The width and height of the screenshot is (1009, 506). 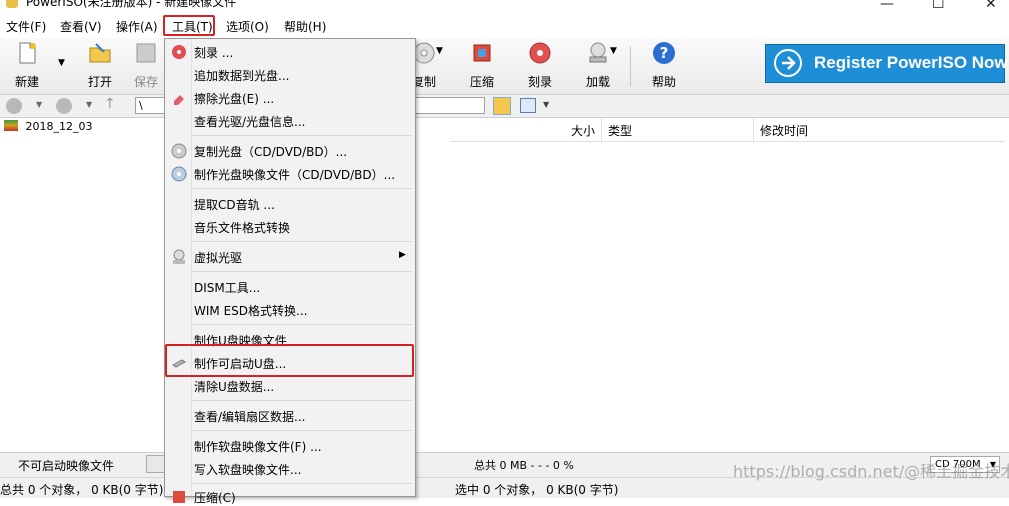 What do you see at coordinates (179, 256) in the screenshot?
I see `virtual-drive-icon` at bounding box center [179, 256].